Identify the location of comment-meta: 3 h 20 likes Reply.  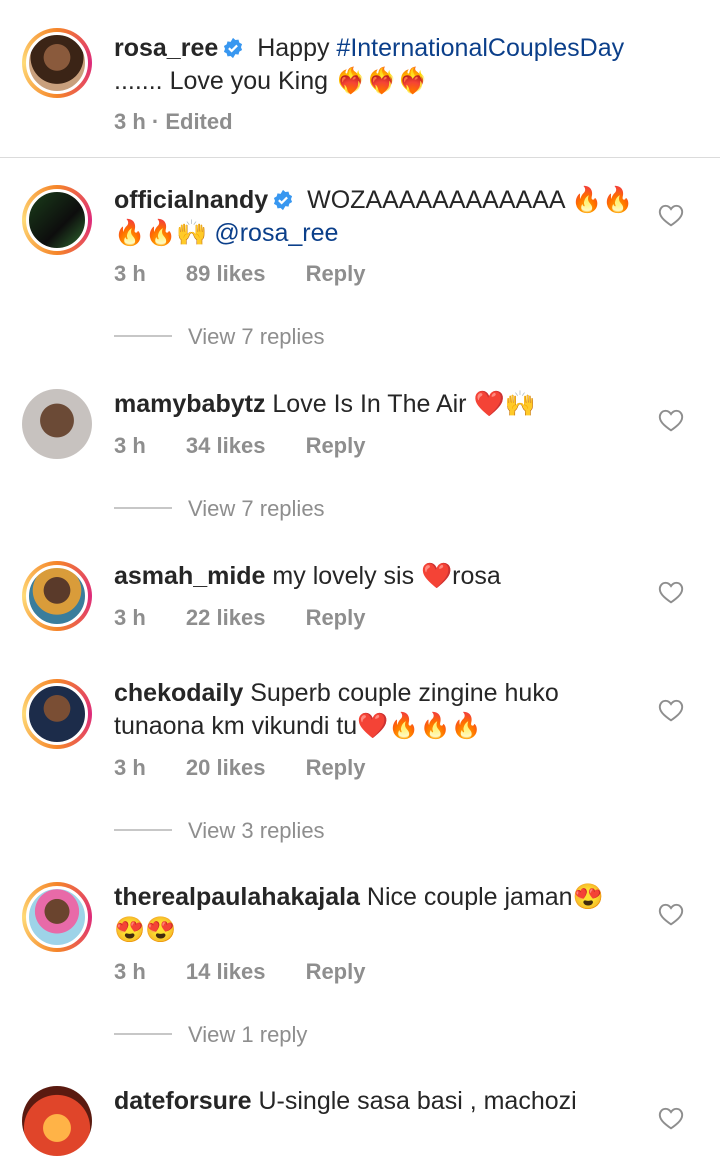
(239, 768).